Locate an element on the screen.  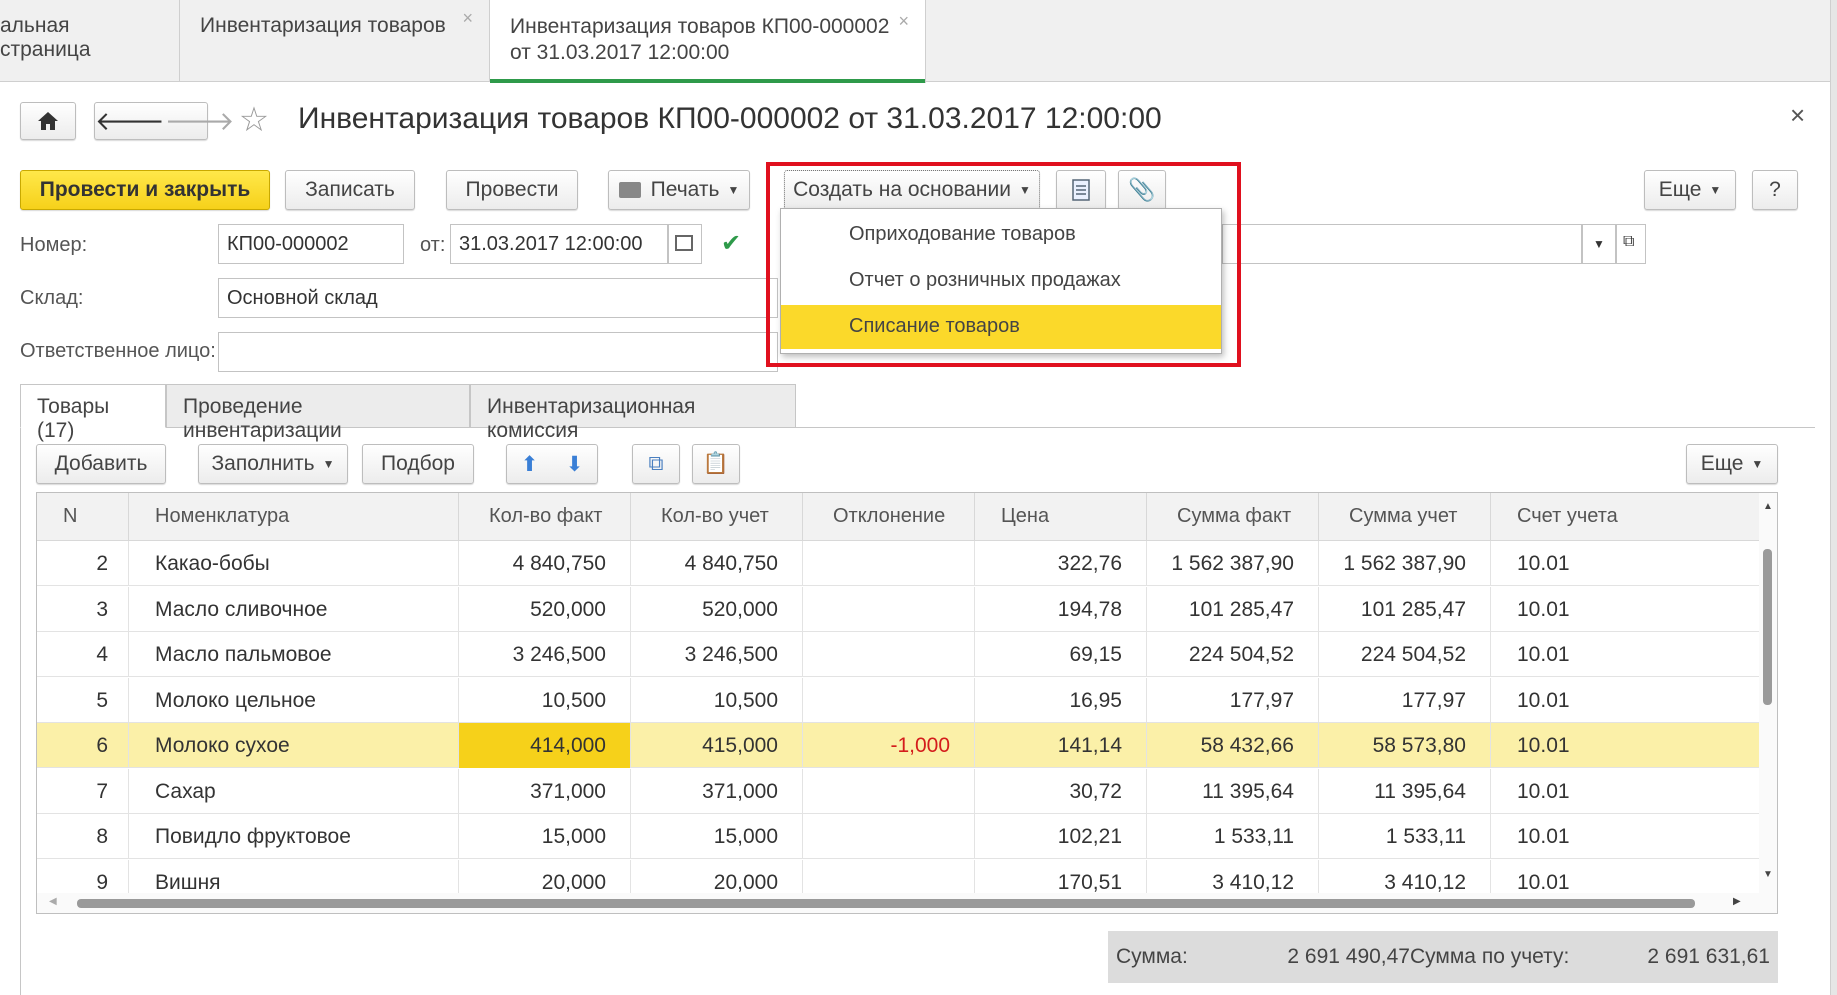
column-header: Сумма факт is located at coordinates (1233, 517).